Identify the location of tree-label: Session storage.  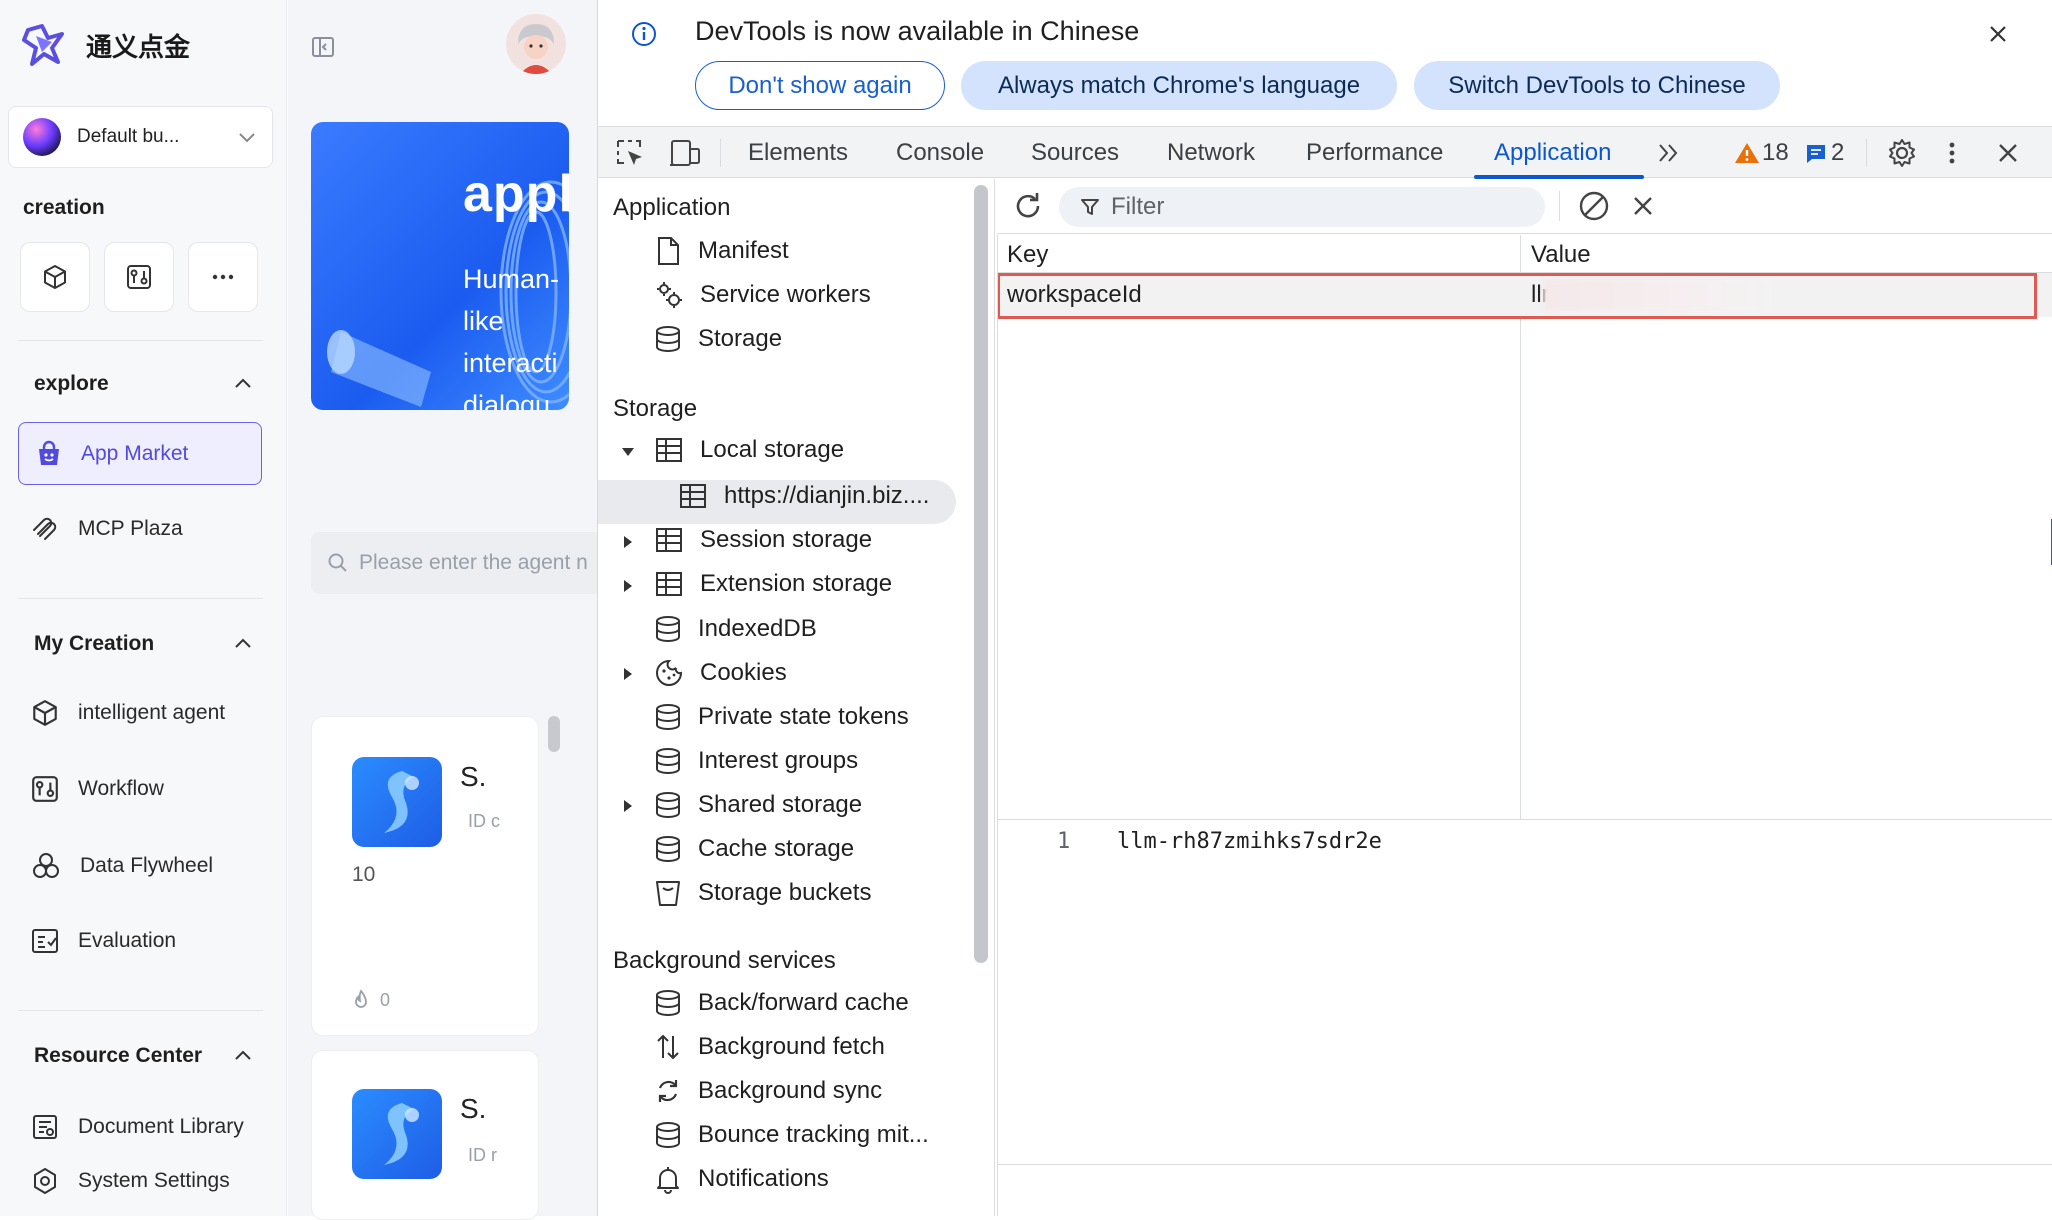
(786, 539).